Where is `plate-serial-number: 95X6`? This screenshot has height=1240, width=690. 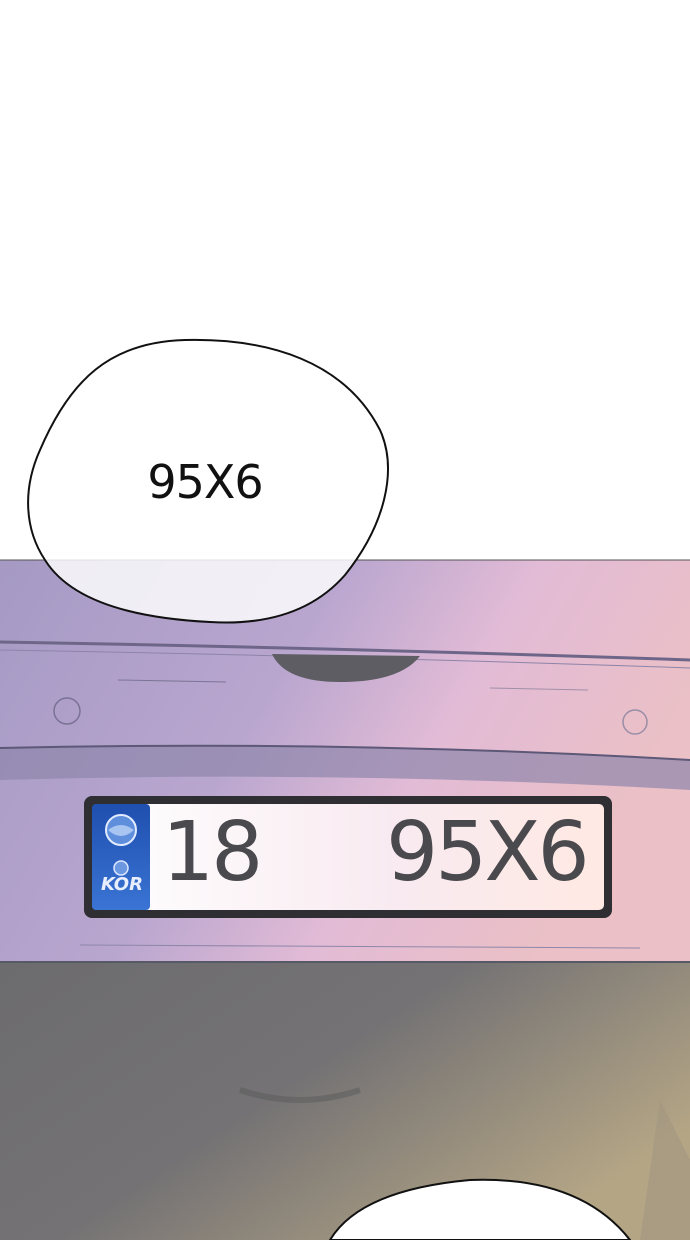
plate-serial-number: 95X6 is located at coordinates (488, 852).